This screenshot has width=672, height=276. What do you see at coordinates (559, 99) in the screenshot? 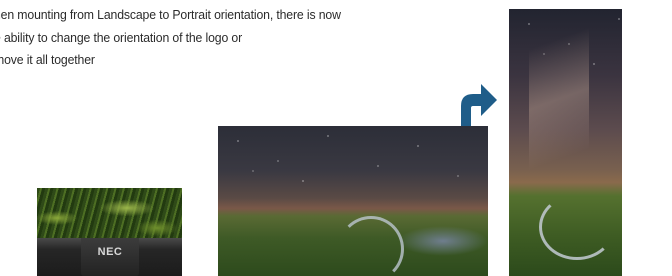
I see `milky-way-band` at bounding box center [559, 99].